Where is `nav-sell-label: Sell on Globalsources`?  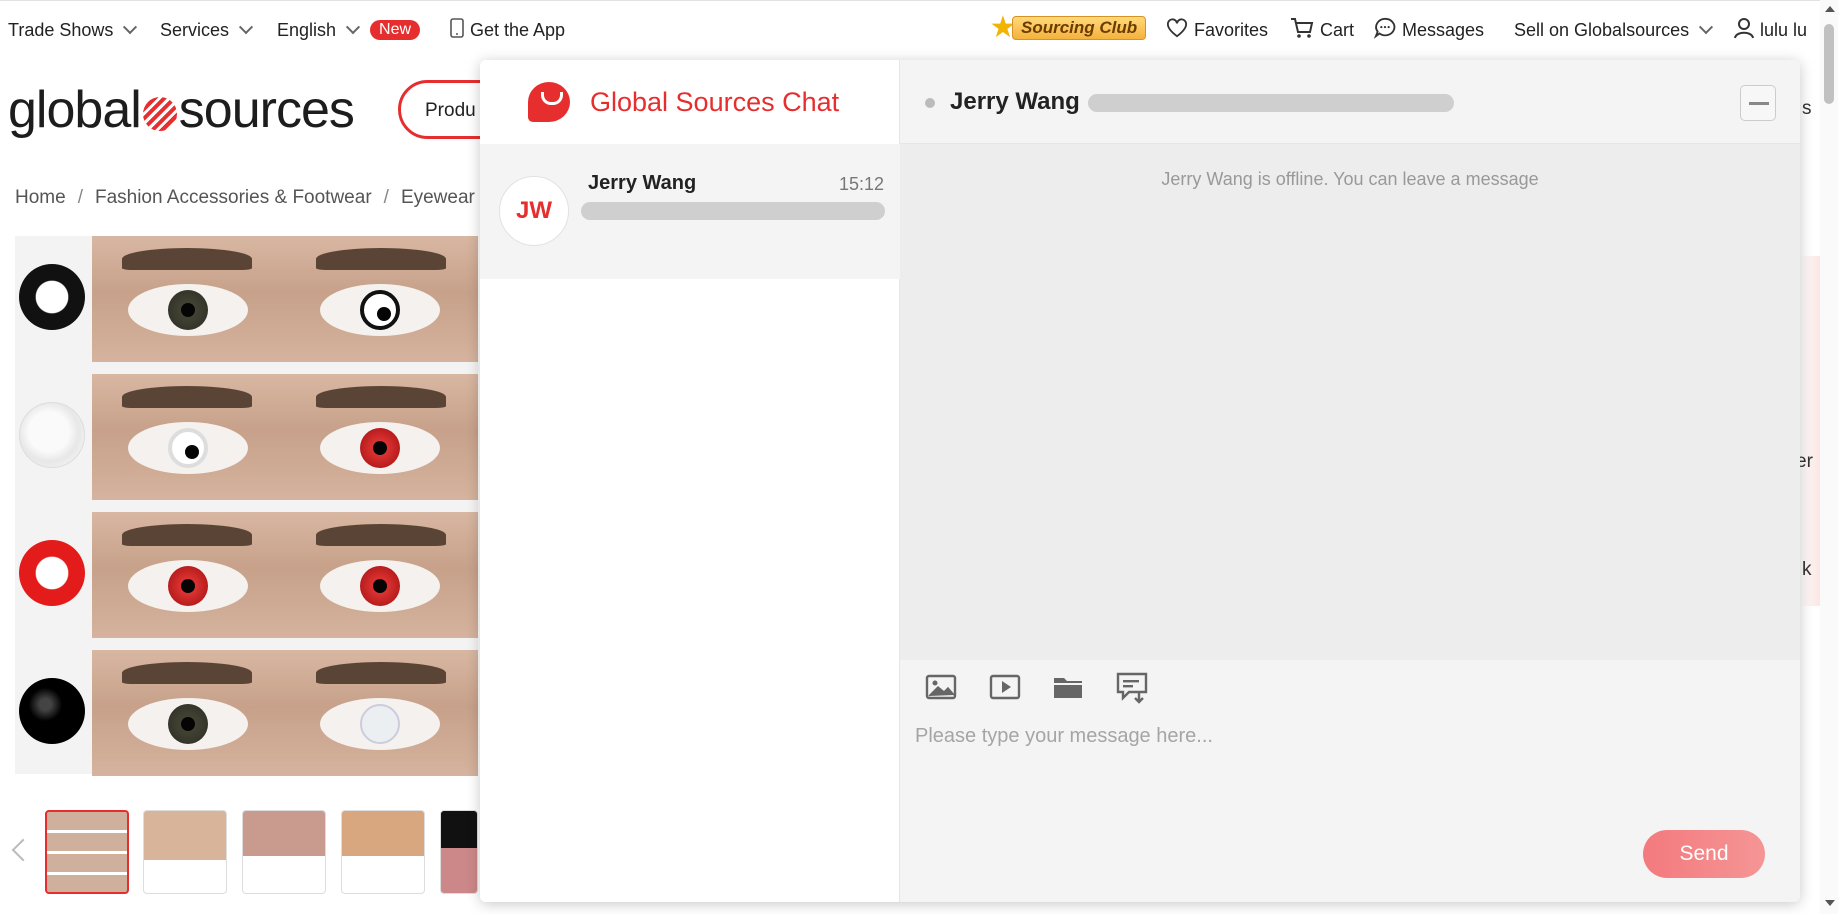 nav-sell-label: Sell on Globalsources is located at coordinates (1602, 29).